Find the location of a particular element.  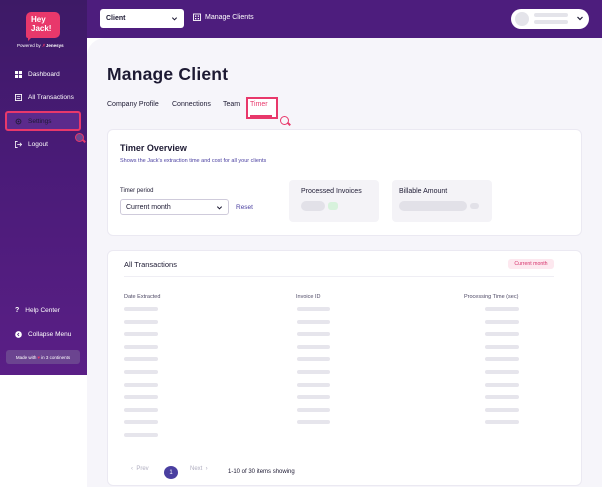

column-header-date: Date Extracted is located at coordinates (142, 297).